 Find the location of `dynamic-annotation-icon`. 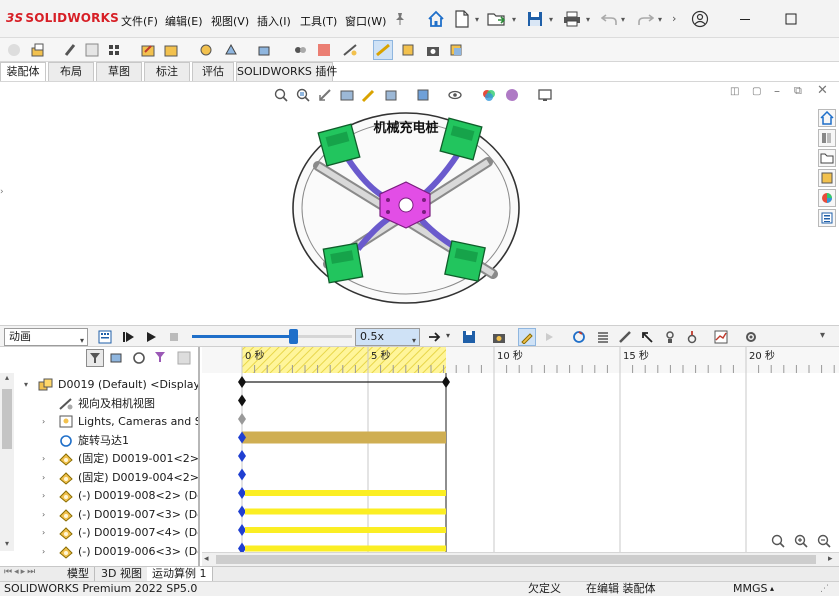

dynamic-annotation-icon is located at coordinates (369, 95).